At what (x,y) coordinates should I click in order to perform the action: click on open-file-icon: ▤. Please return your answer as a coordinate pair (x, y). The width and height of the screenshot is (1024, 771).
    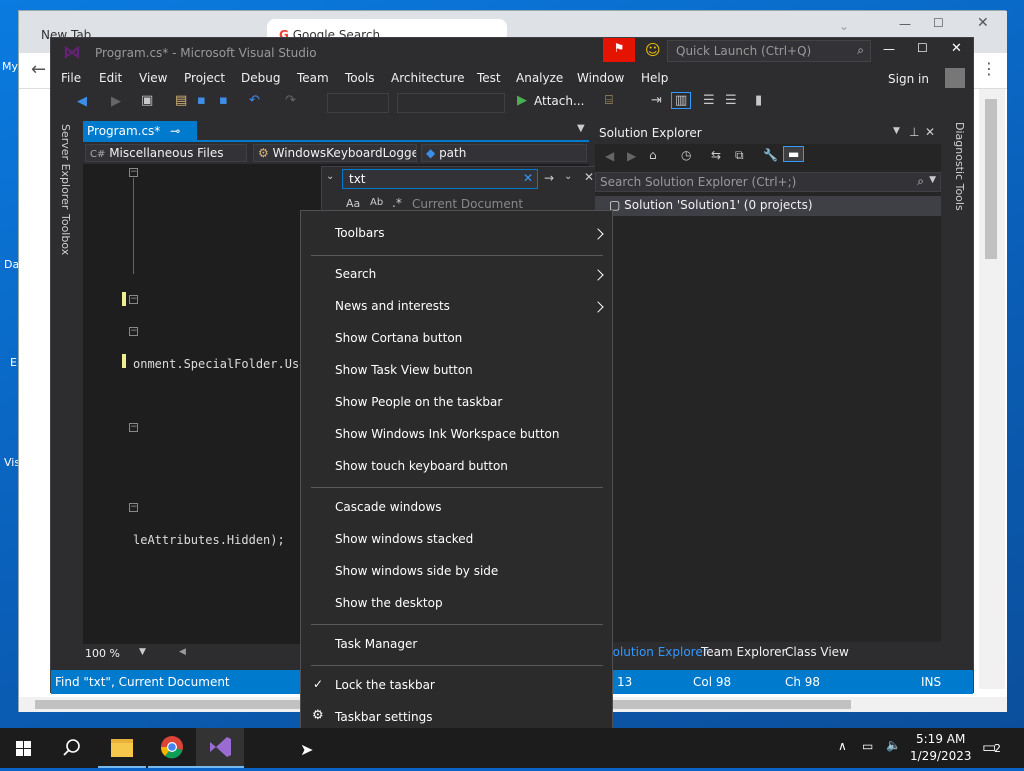
    Looking at the image, I should click on (181, 100).